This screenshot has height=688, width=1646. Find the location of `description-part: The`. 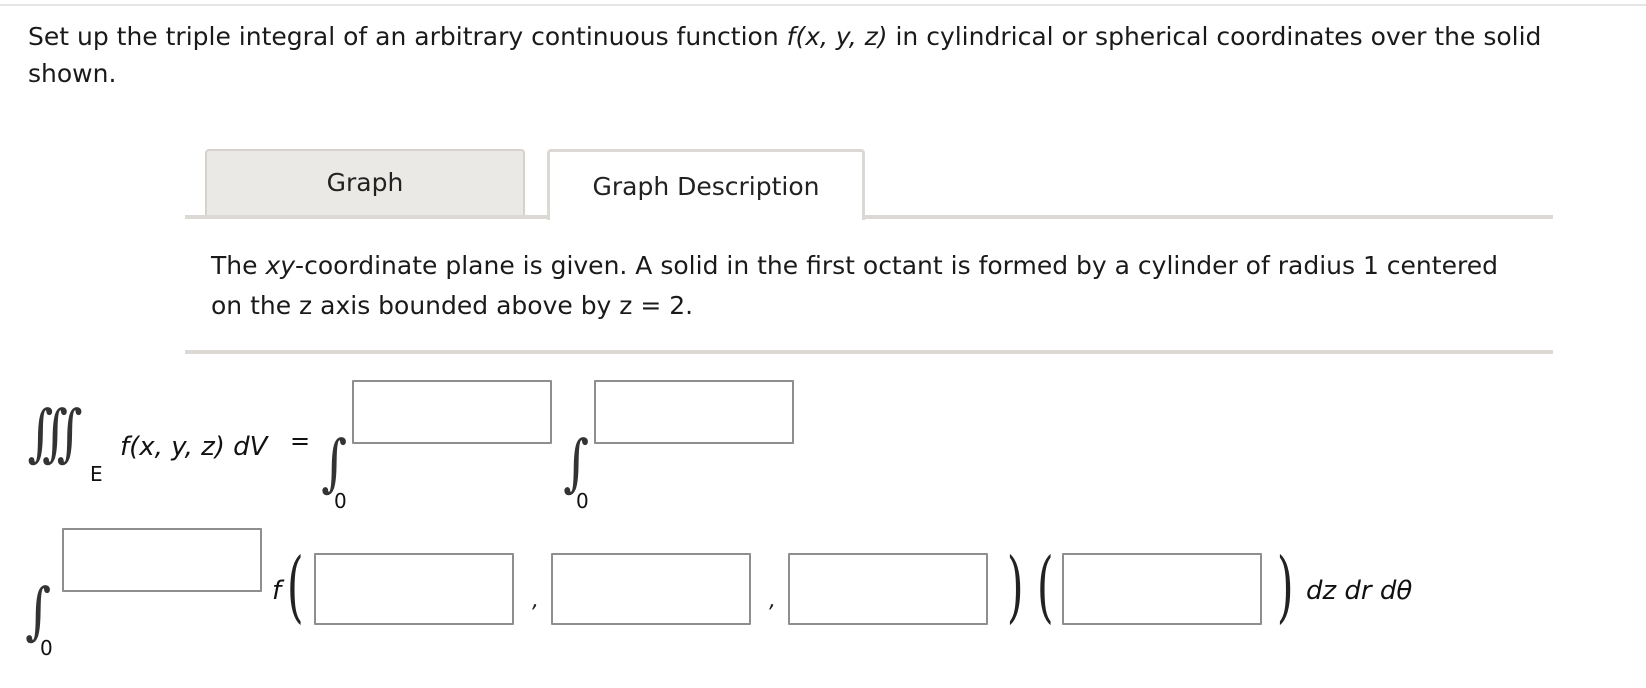

description-part: The is located at coordinates (238, 265).